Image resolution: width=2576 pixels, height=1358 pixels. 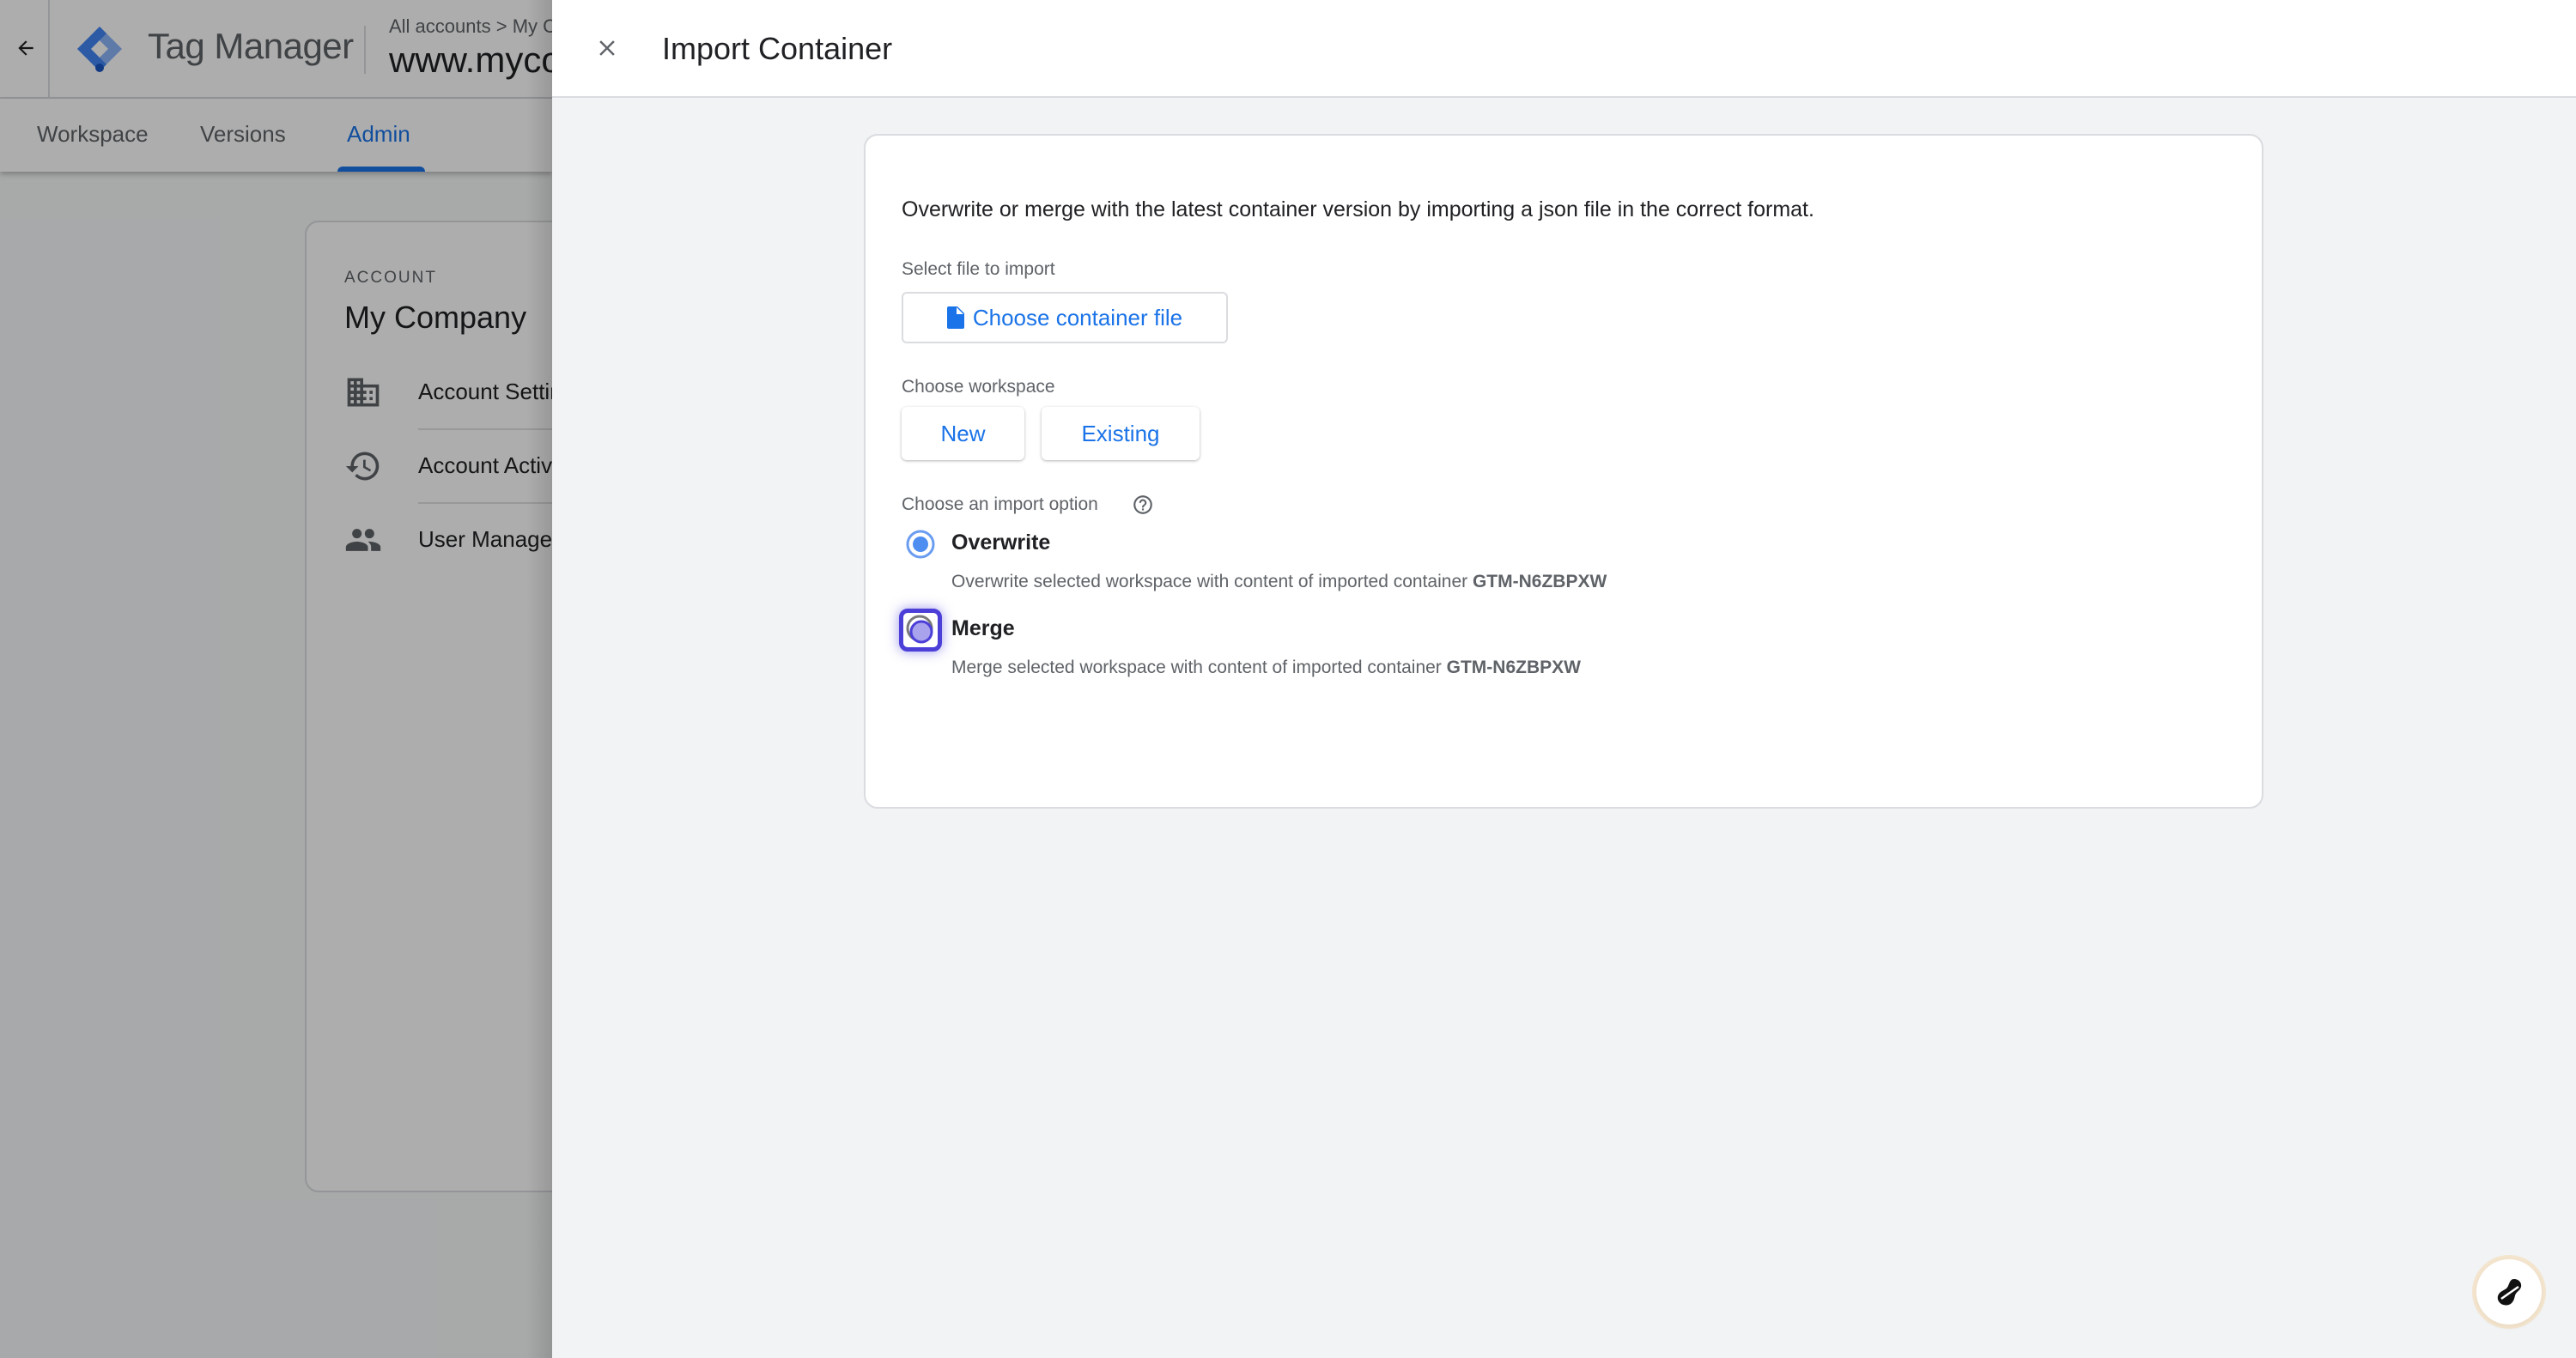 I want to click on choose-container-file-button: Choose container file, so click(x=1065, y=317).